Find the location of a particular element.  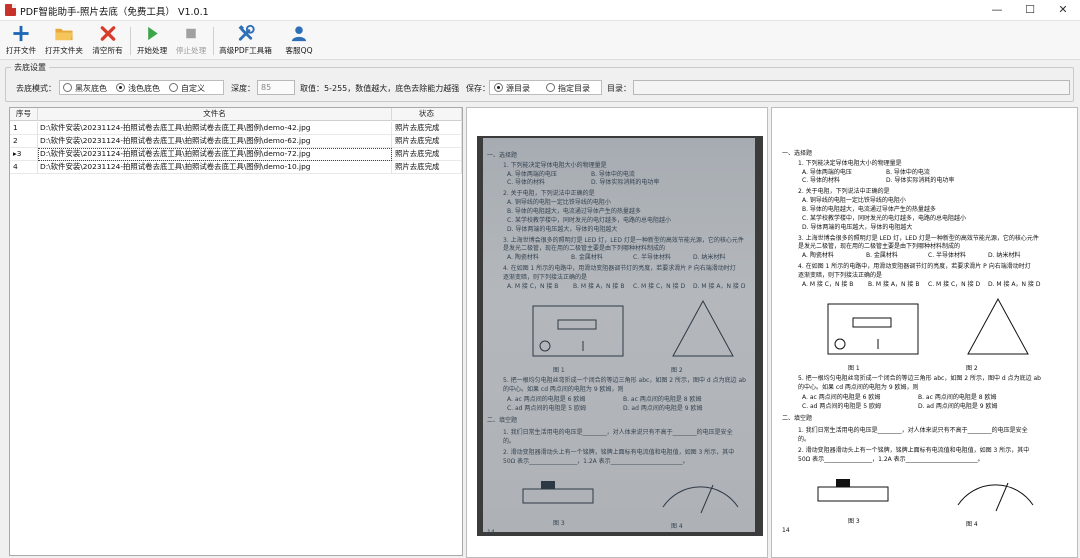

depth-input: 85 is located at coordinates (276, 87).